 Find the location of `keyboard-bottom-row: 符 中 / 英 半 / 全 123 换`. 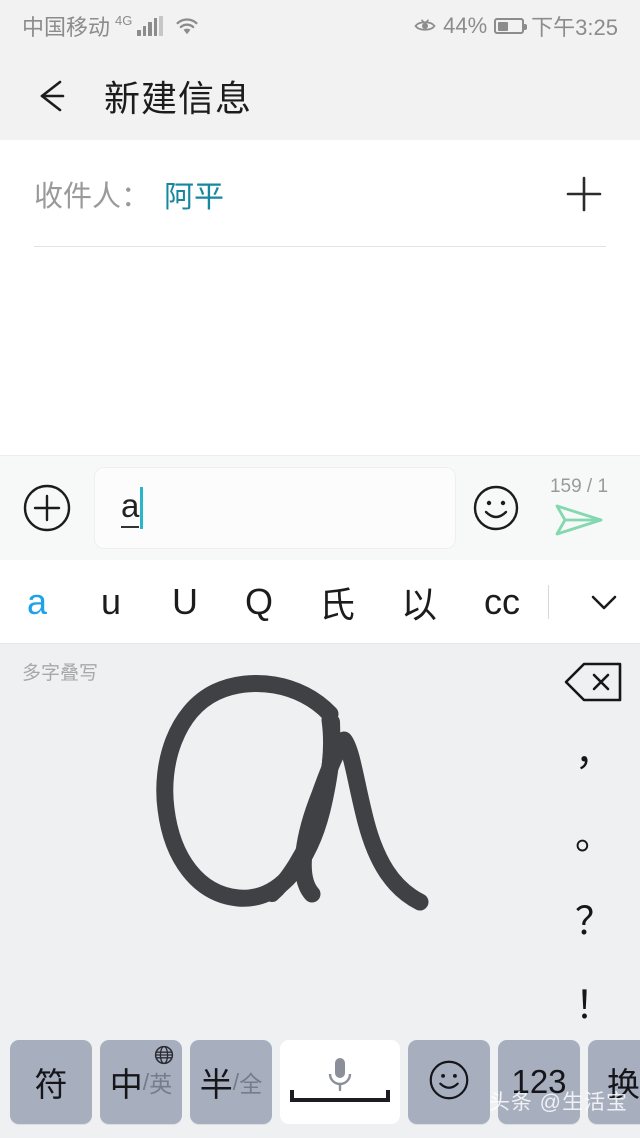

keyboard-bottom-row: 符 中 / 英 半 / 全 123 换 is located at coordinates (320, 1082).